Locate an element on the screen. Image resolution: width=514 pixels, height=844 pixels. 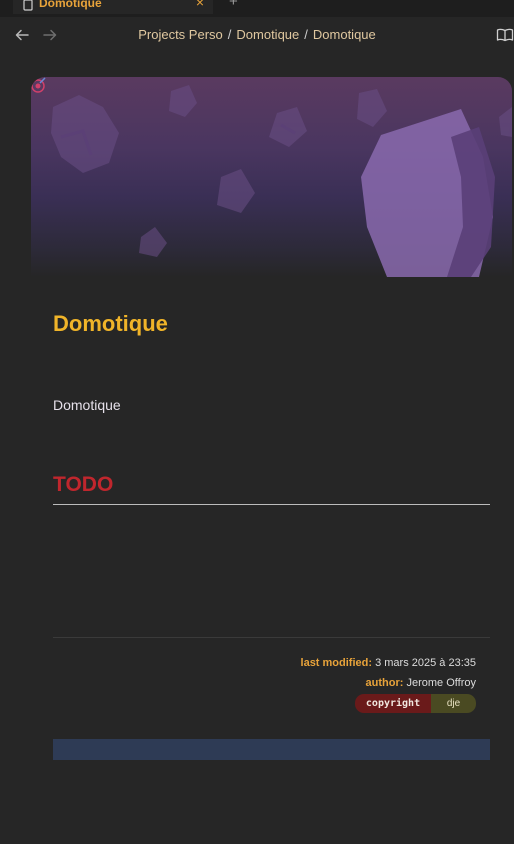
heading-divider is located at coordinates (271, 504).